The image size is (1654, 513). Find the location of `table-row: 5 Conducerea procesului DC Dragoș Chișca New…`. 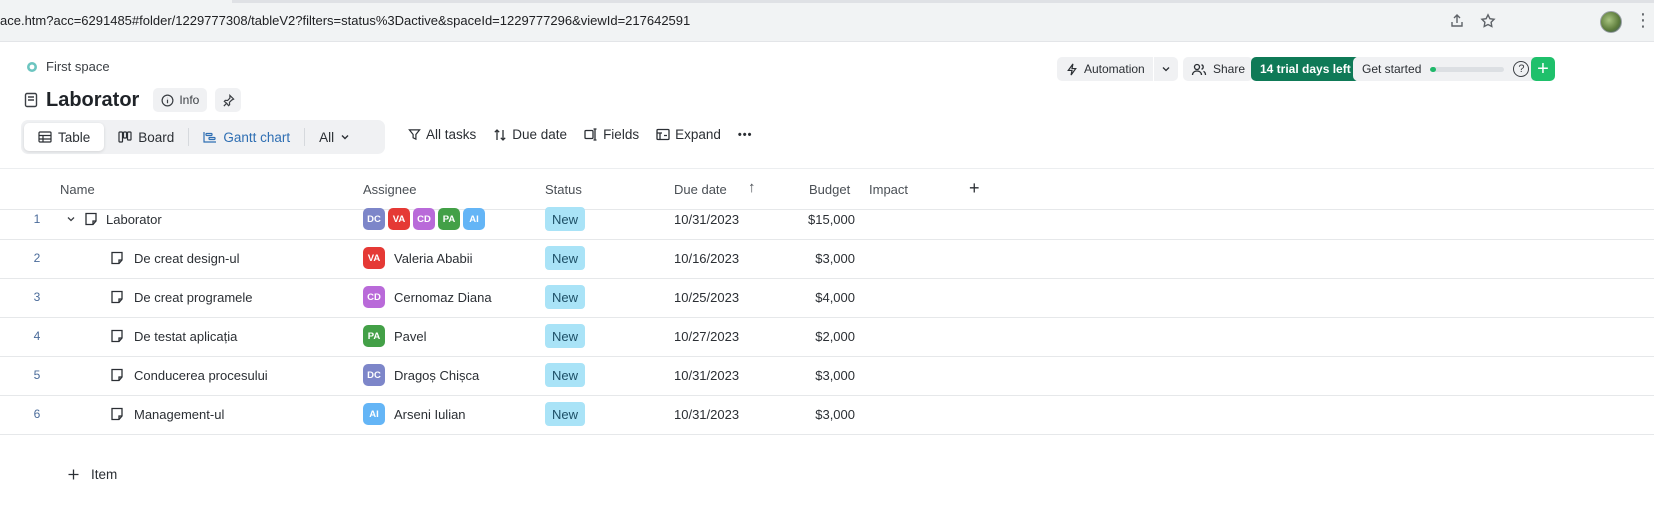

table-row: 5 Conducerea procesului DC Dragoș Chișca New… is located at coordinates (827, 375).